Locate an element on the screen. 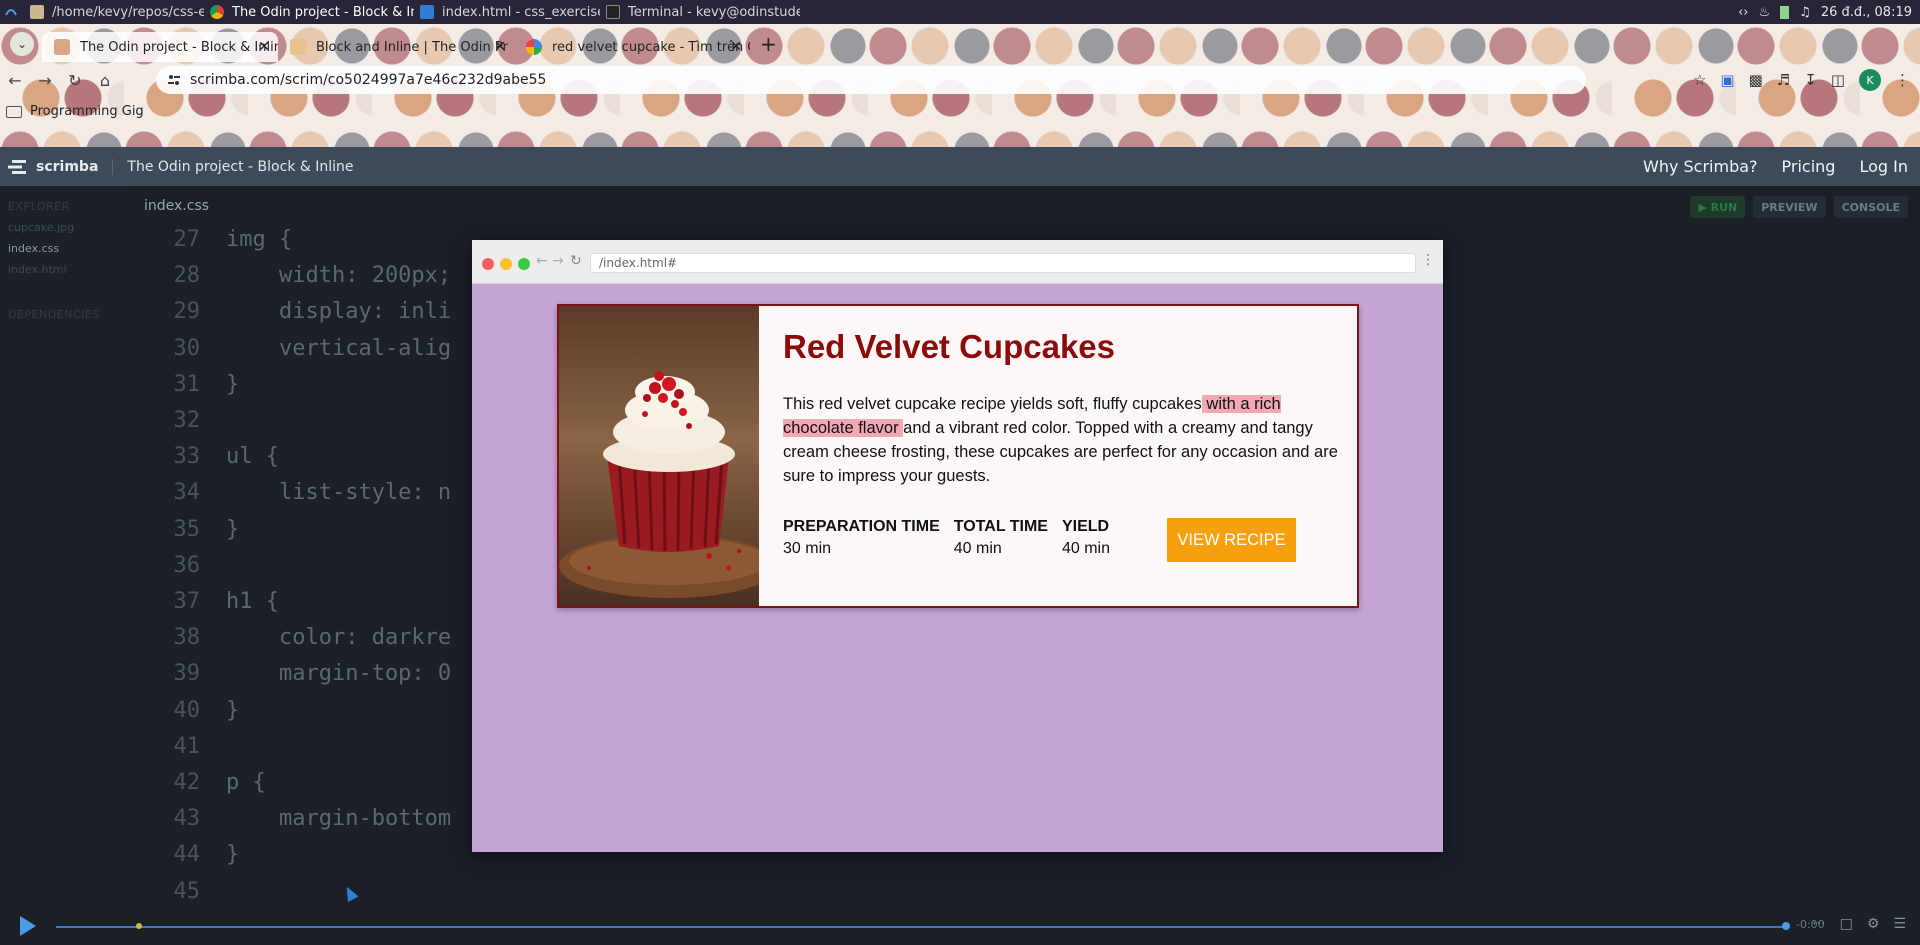  browser-tab-google: red velvet cupcake - Tìm trên G ✕ is located at coordinates (632, 47).